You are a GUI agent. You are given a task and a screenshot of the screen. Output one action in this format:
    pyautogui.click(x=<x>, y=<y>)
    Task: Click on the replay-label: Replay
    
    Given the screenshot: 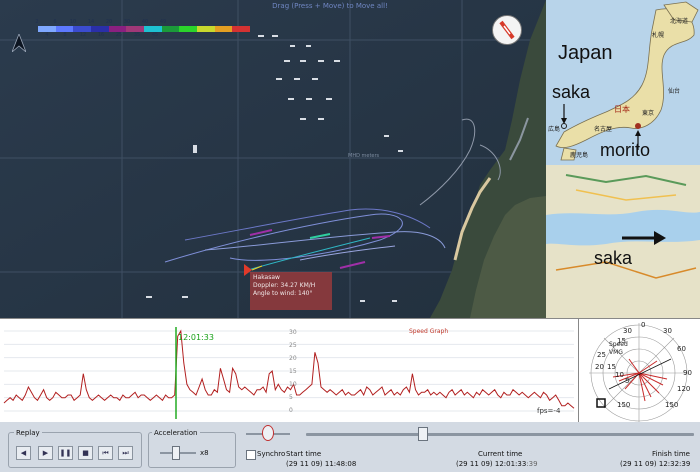 What is the action you would take?
    pyautogui.click(x=28, y=433)
    